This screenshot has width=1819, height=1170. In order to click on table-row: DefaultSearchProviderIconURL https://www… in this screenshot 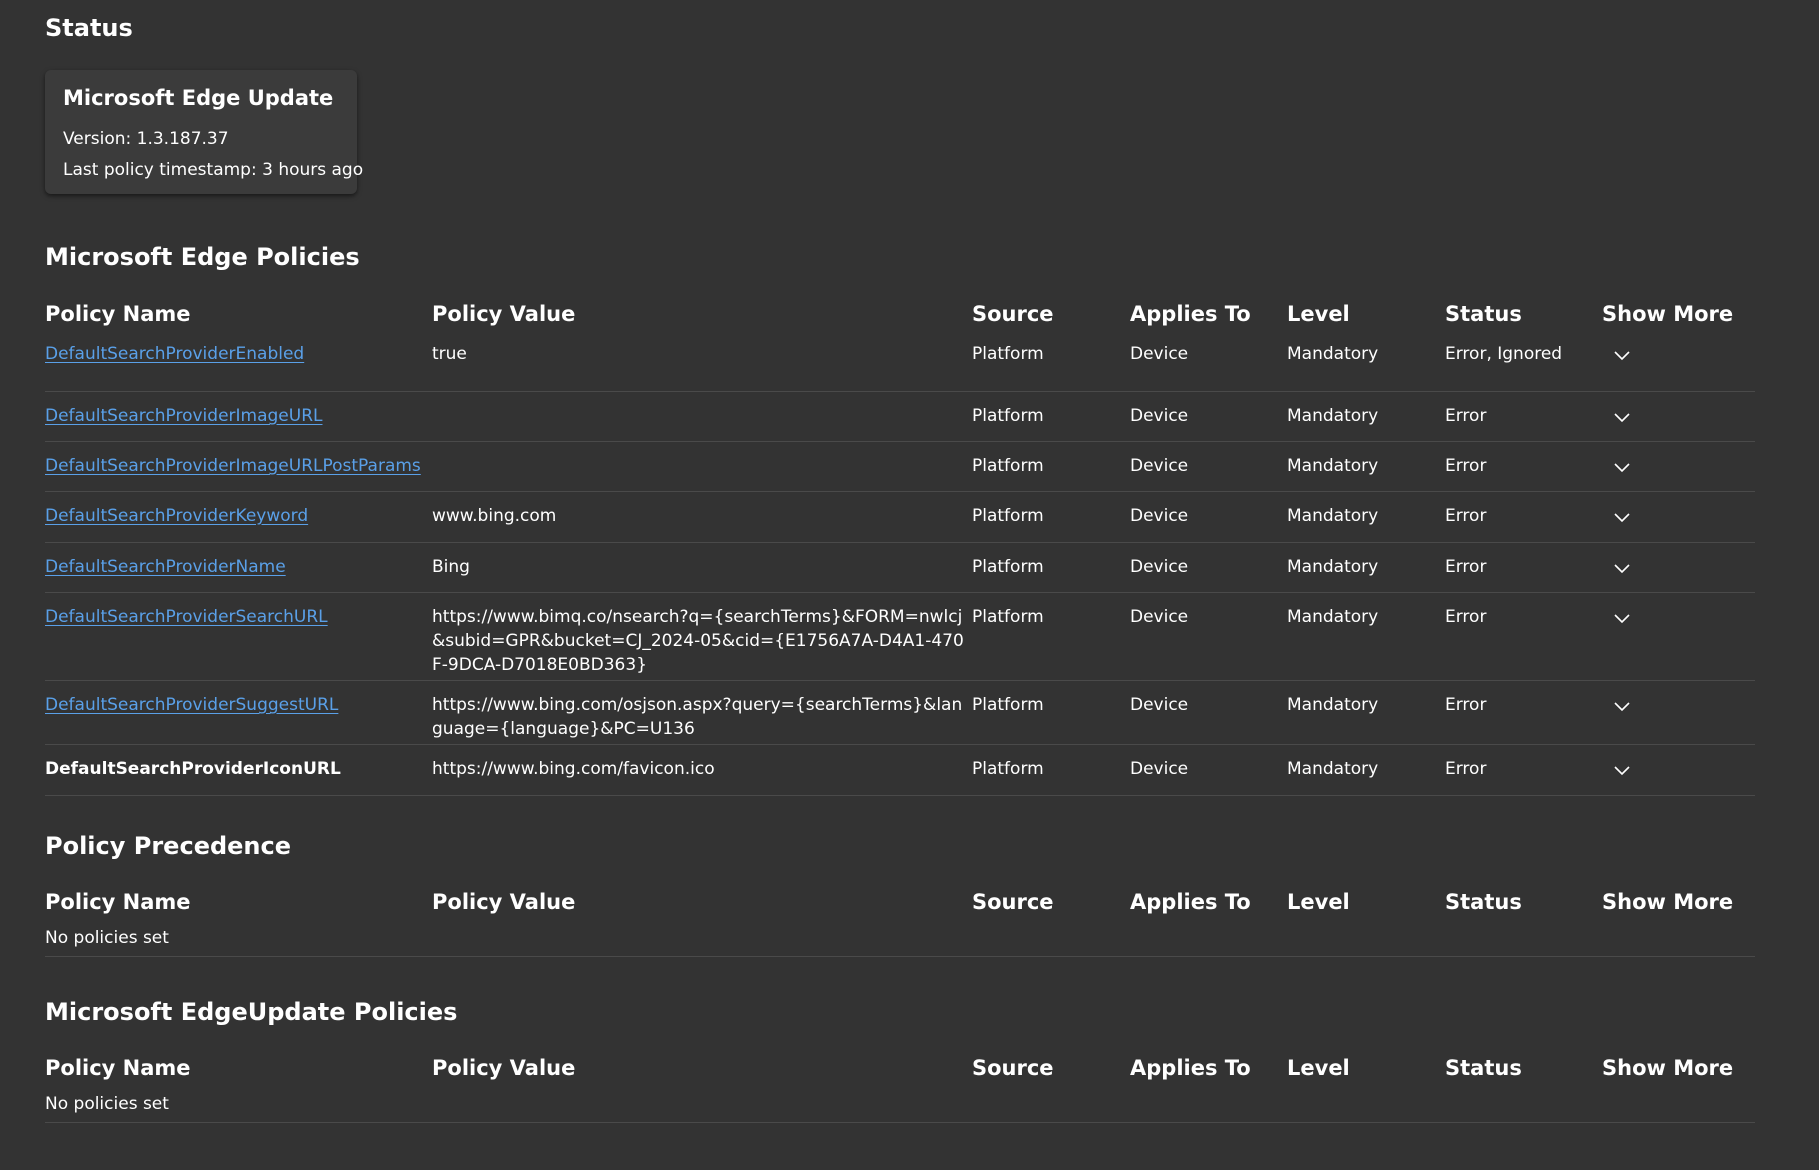, I will do `click(900, 770)`.